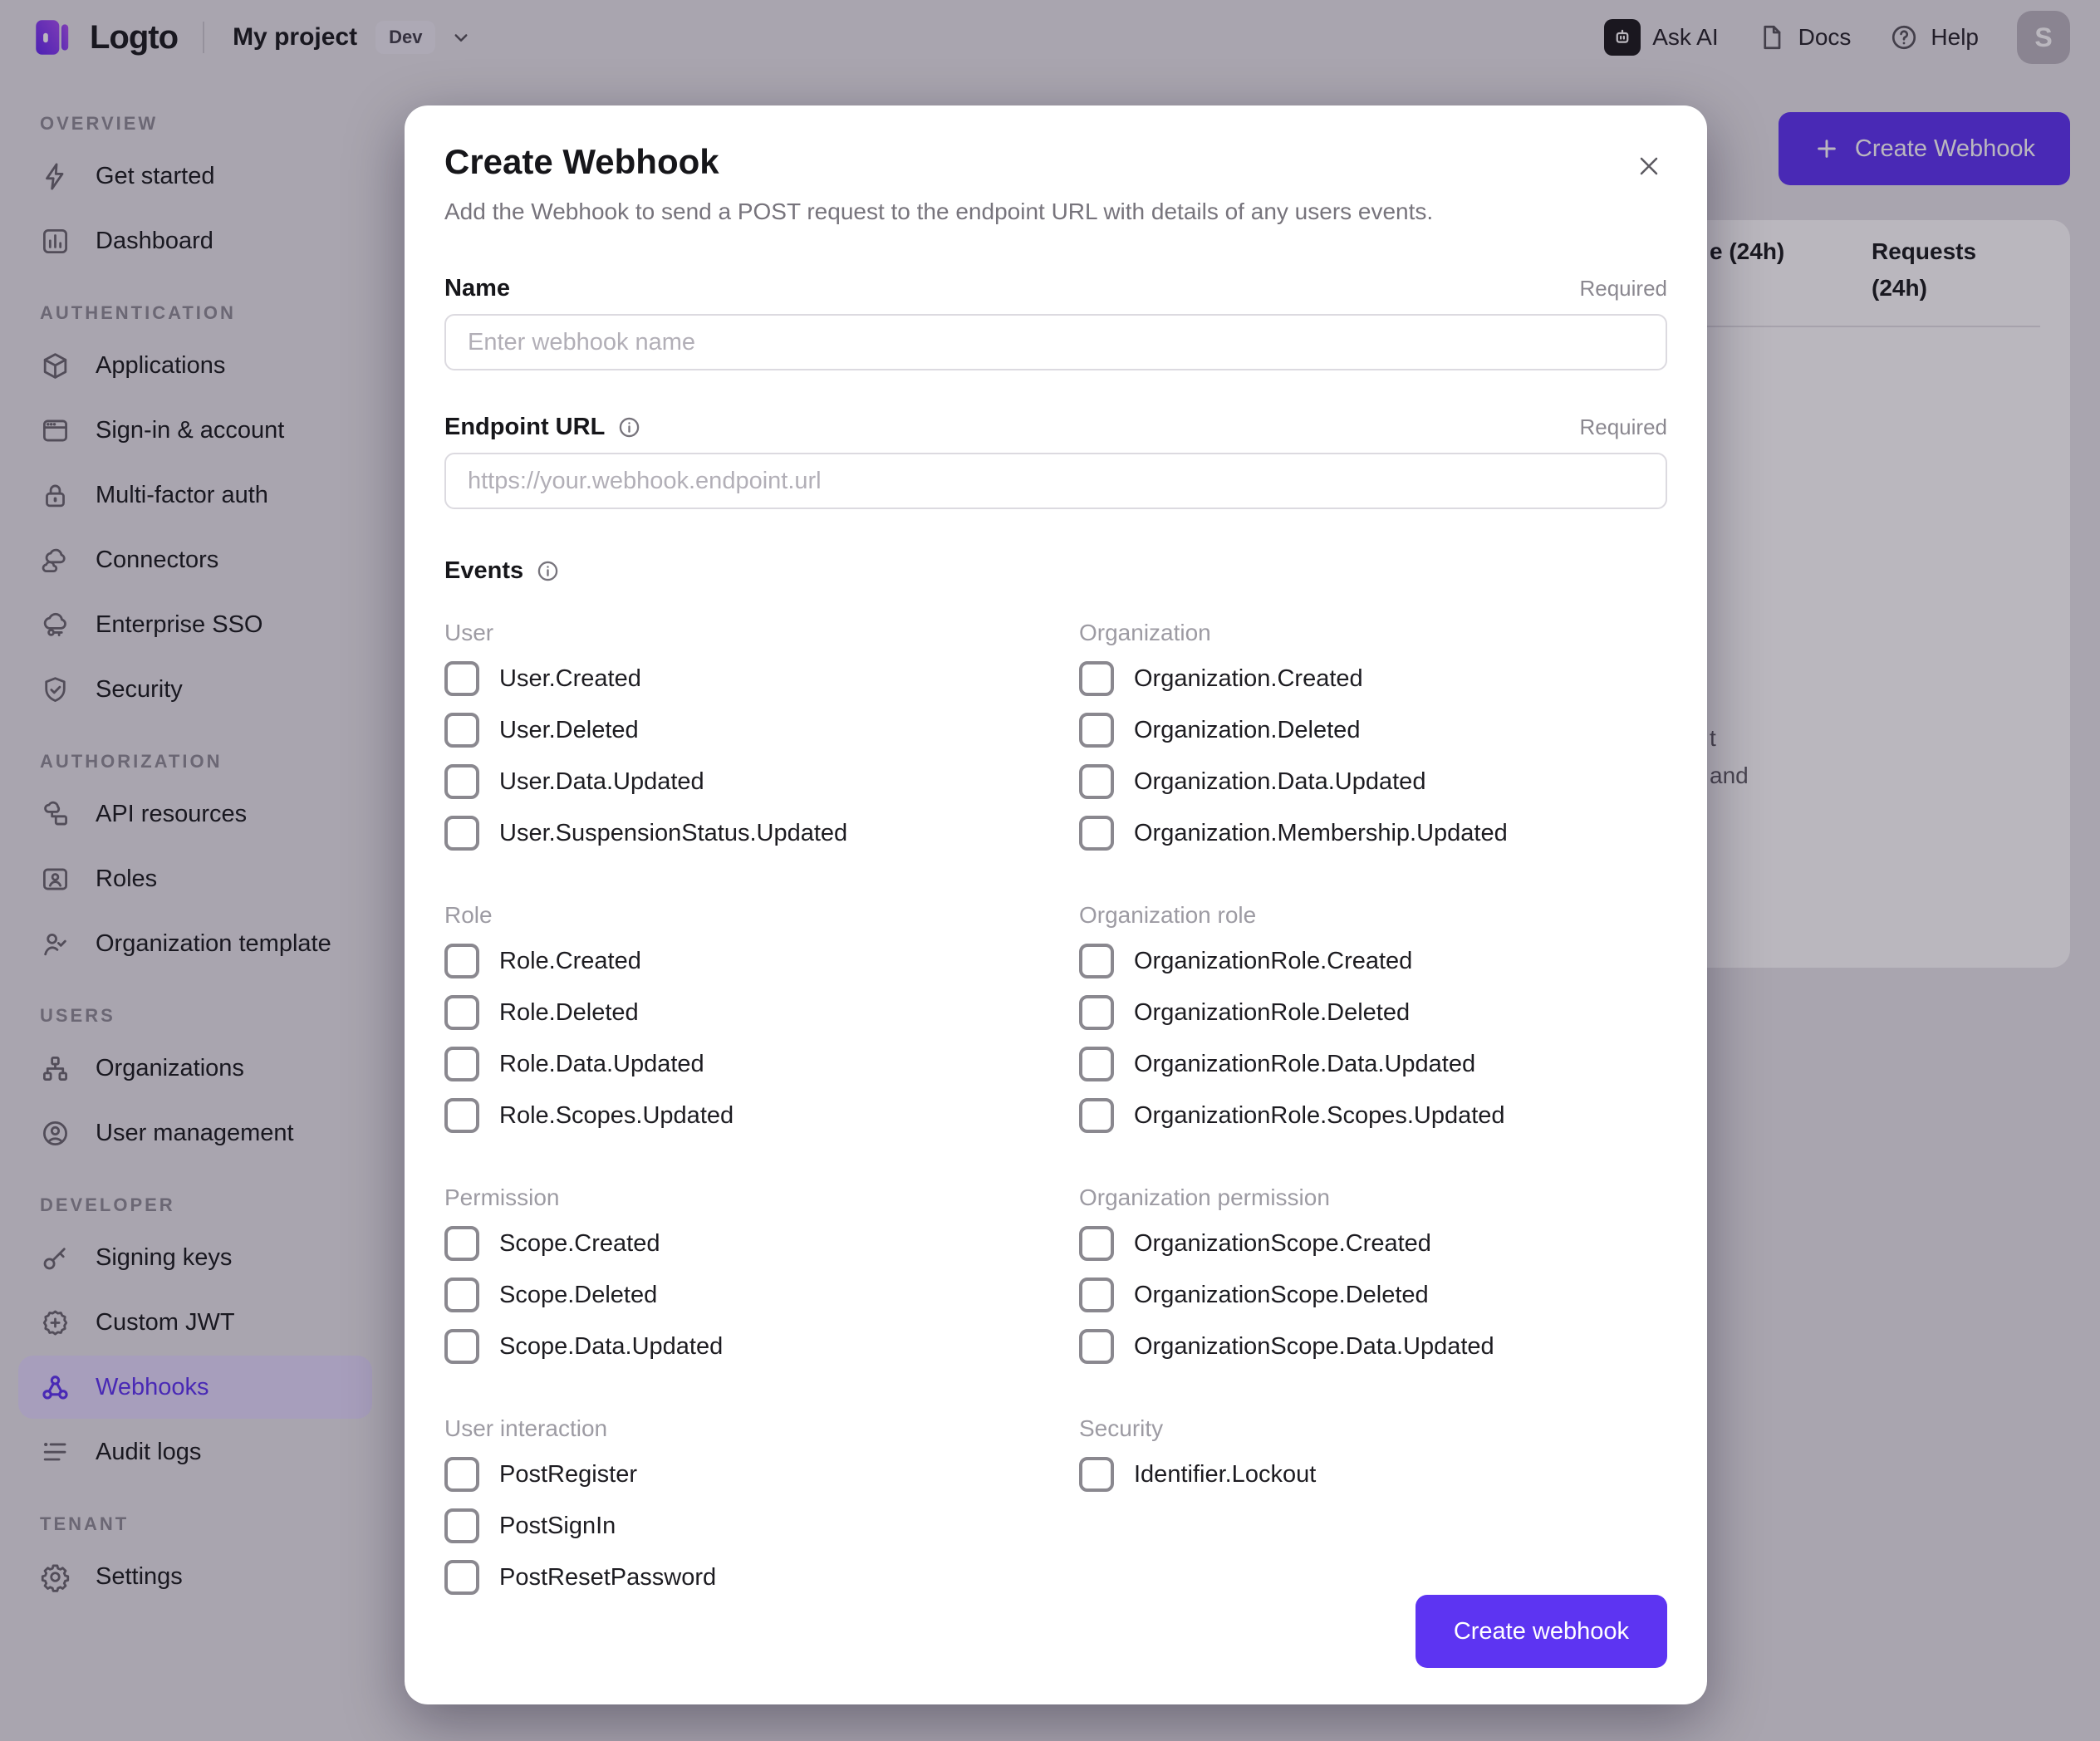 Image resolution: width=2100 pixels, height=1741 pixels. I want to click on event-option-user-suspensionstatus-updated: User.SuspensionStatus.Updated, so click(739, 833).